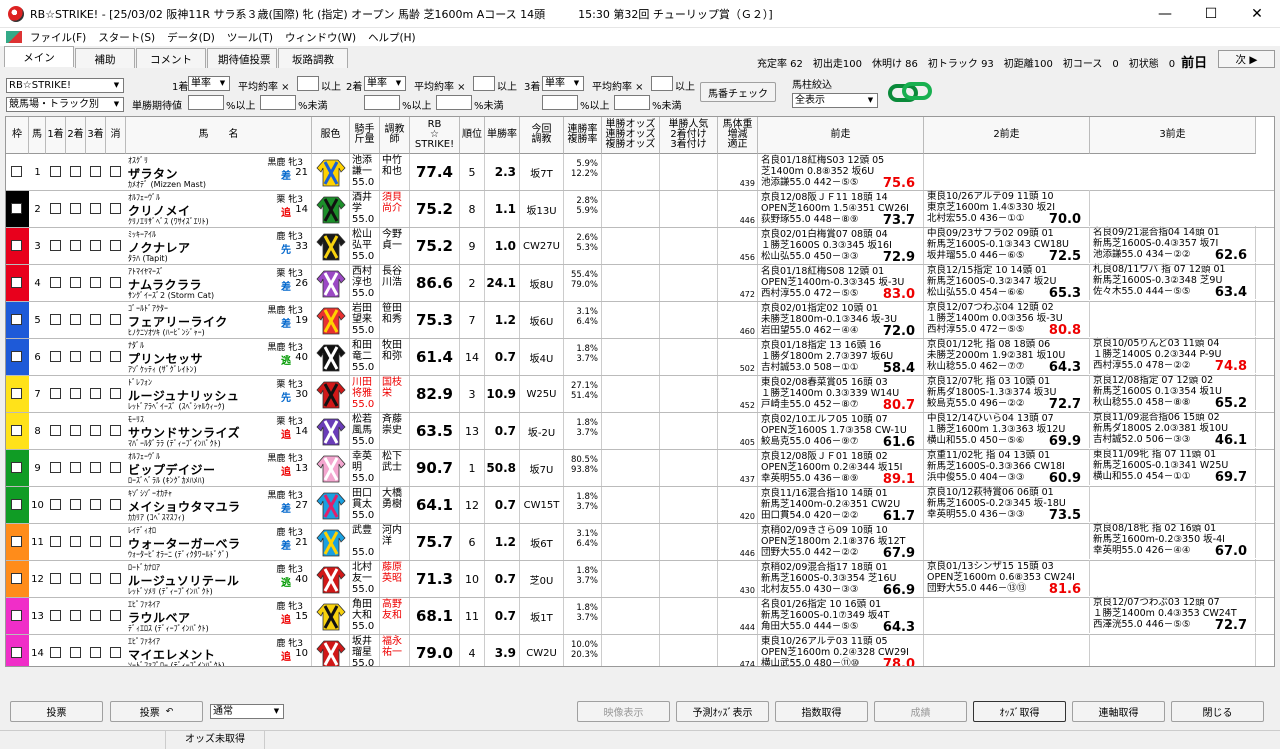 This screenshot has width=1280, height=749. What do you see at coordinates (105, 58) in the screenshot?
I see `tab-sub: 補助` at bounding box center [105, 58].